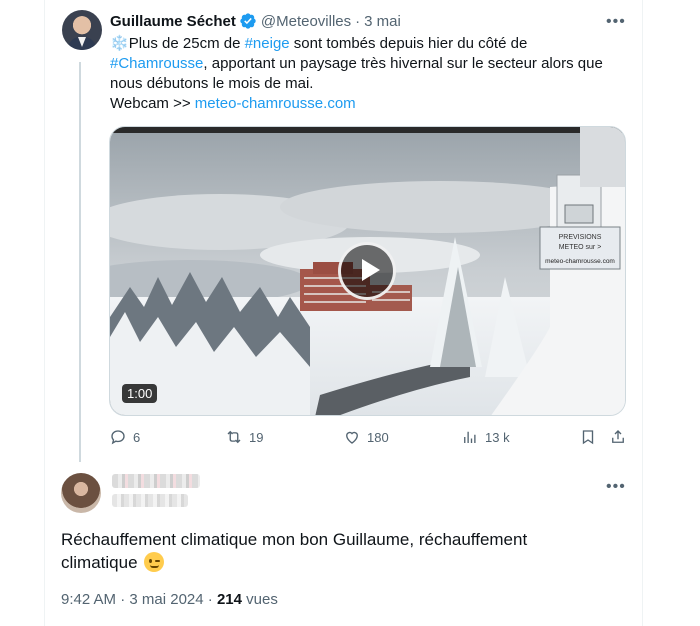 The width and height of the screenshot is (700, 626). Describe the element at coordinates (166, 599) in the screenshot. I see `meta-date: 3 mai 2024` at that location.